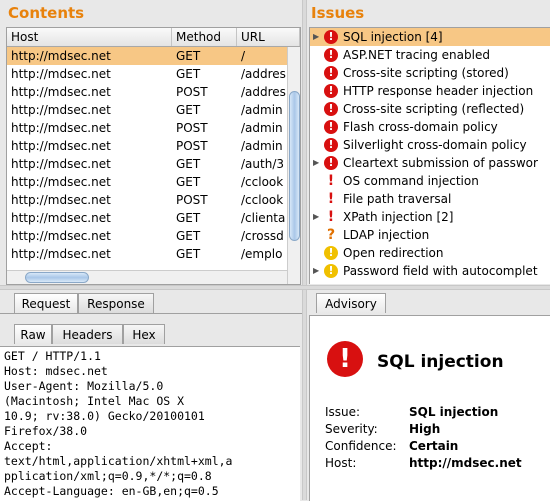 The width and height of the screenshot is (550, 501). I want to click on issue-item: ! HTTP response header injection, so click(430, 91).